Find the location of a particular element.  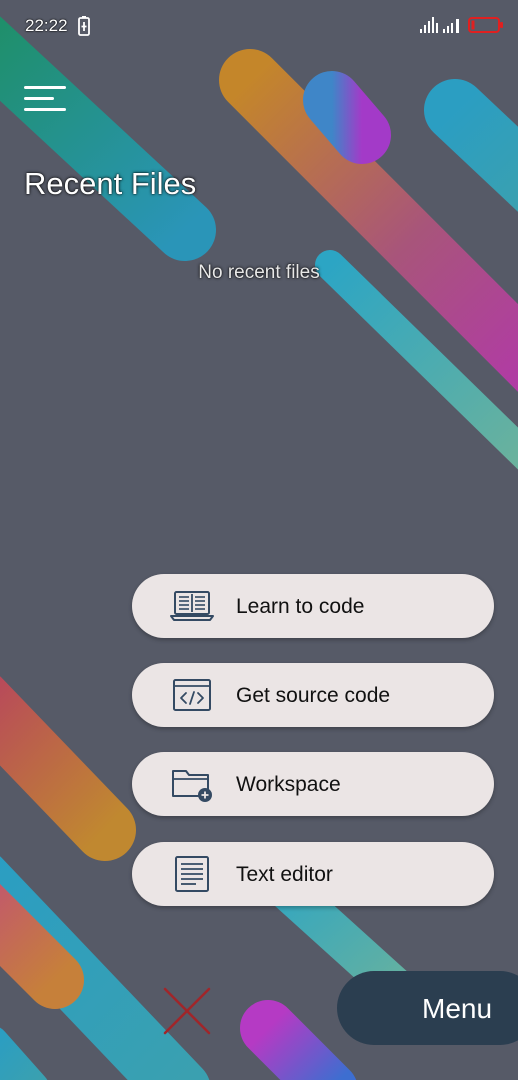

get-source-code-button: Get source code is located at coordinates (313, 695).